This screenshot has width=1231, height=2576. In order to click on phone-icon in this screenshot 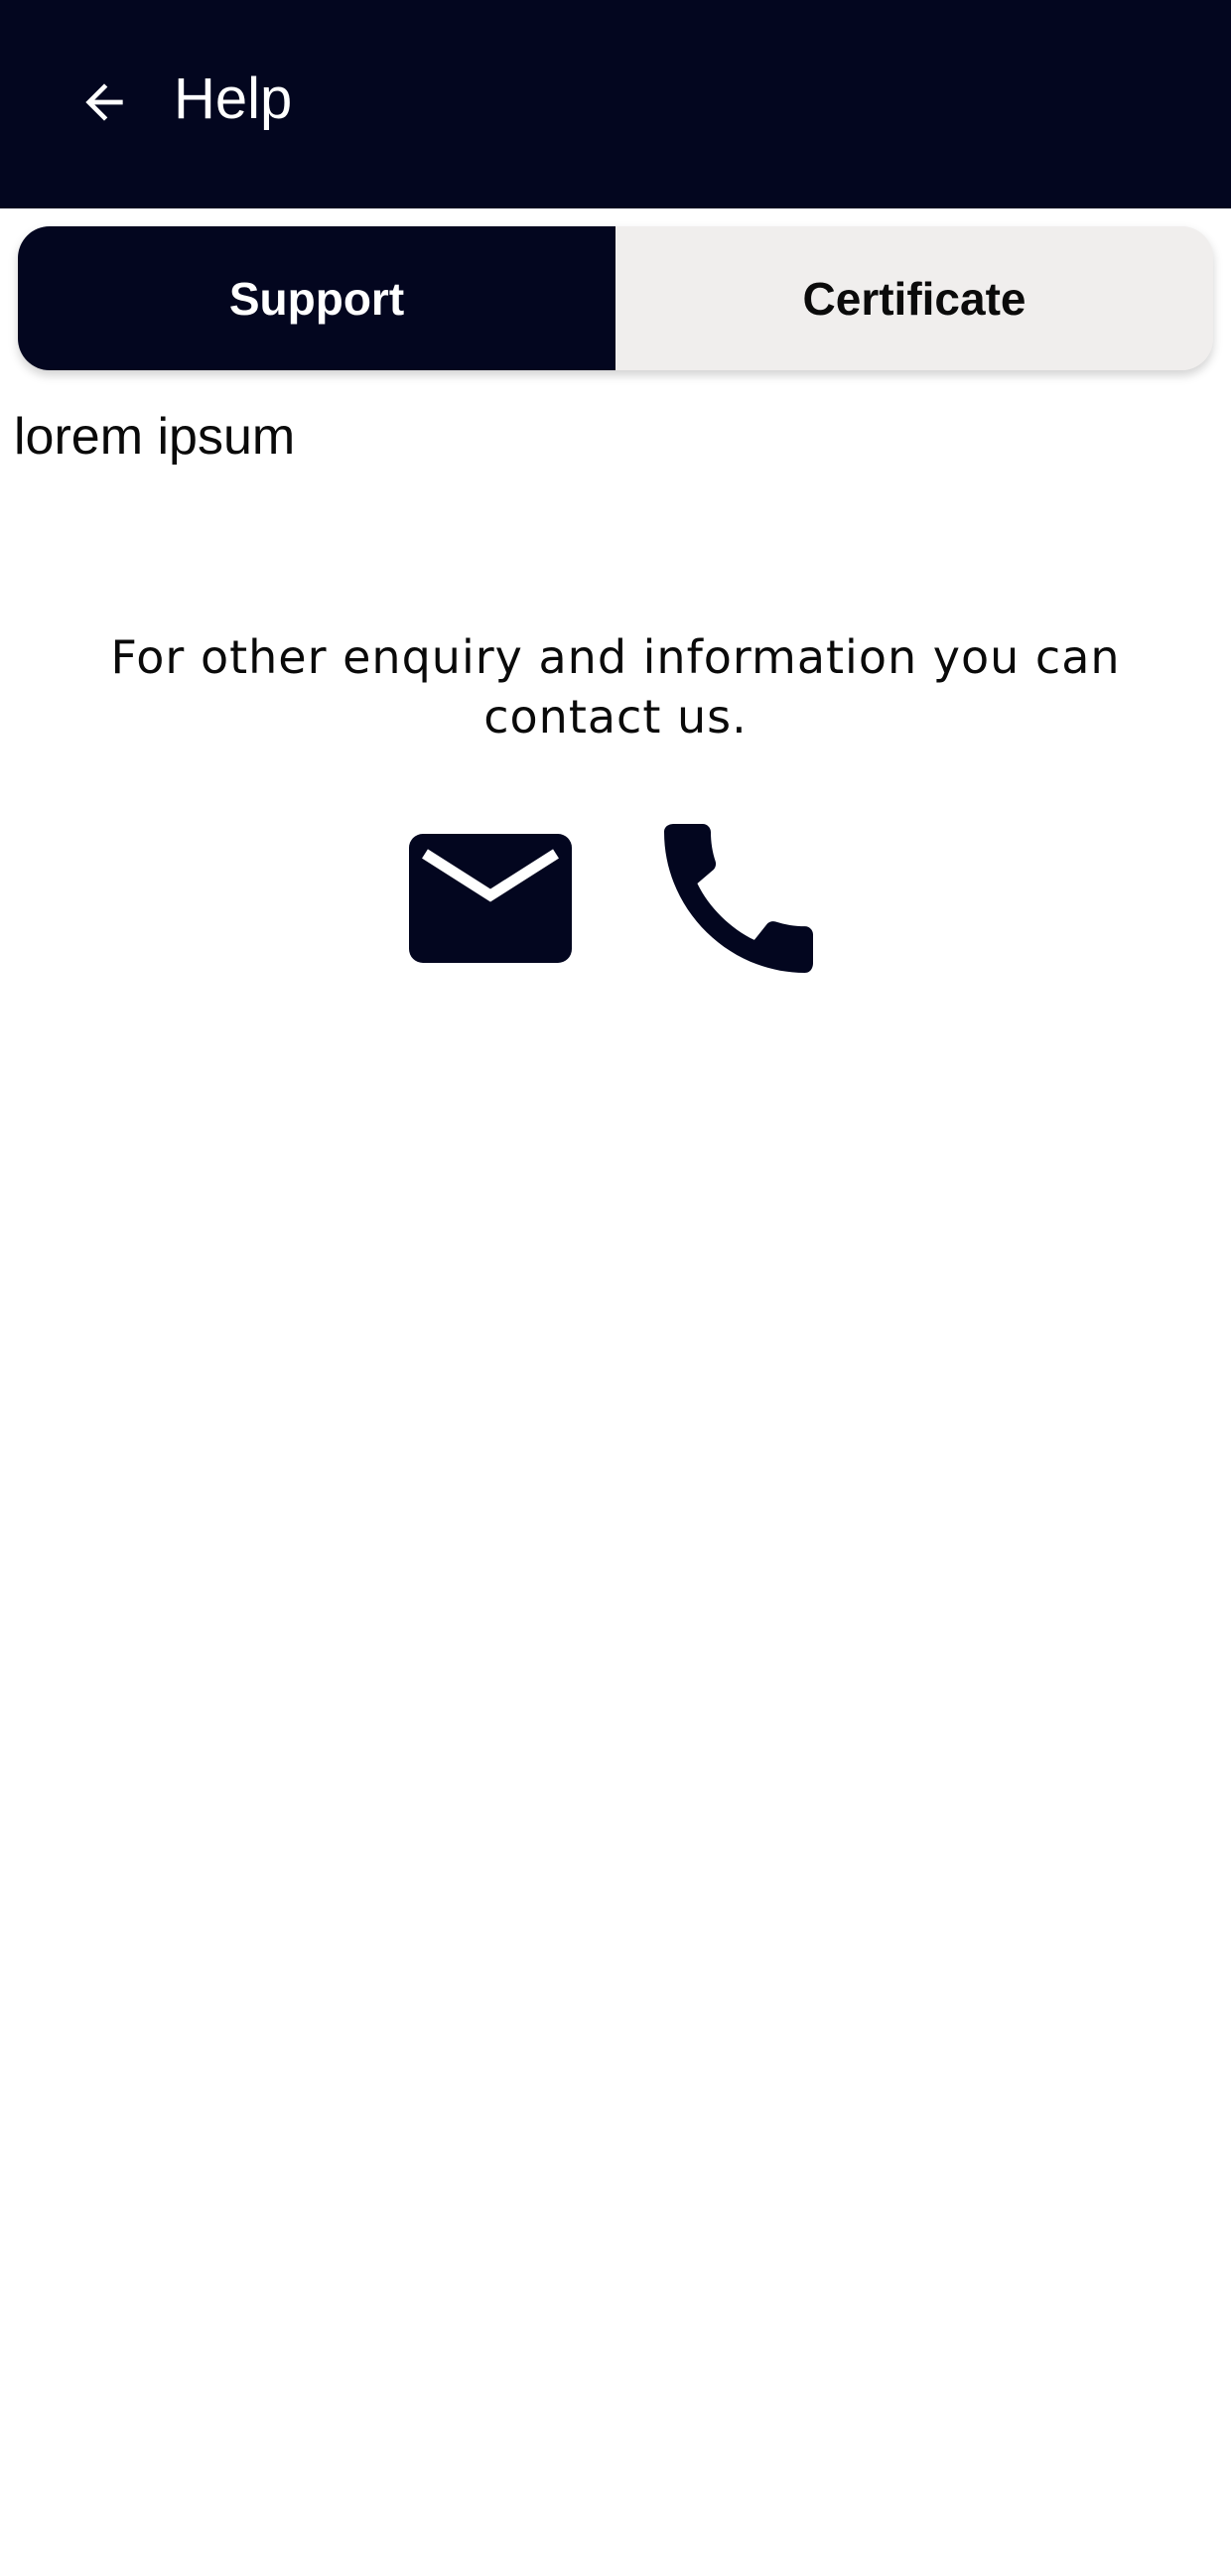, I will do `click(739, 898)`.